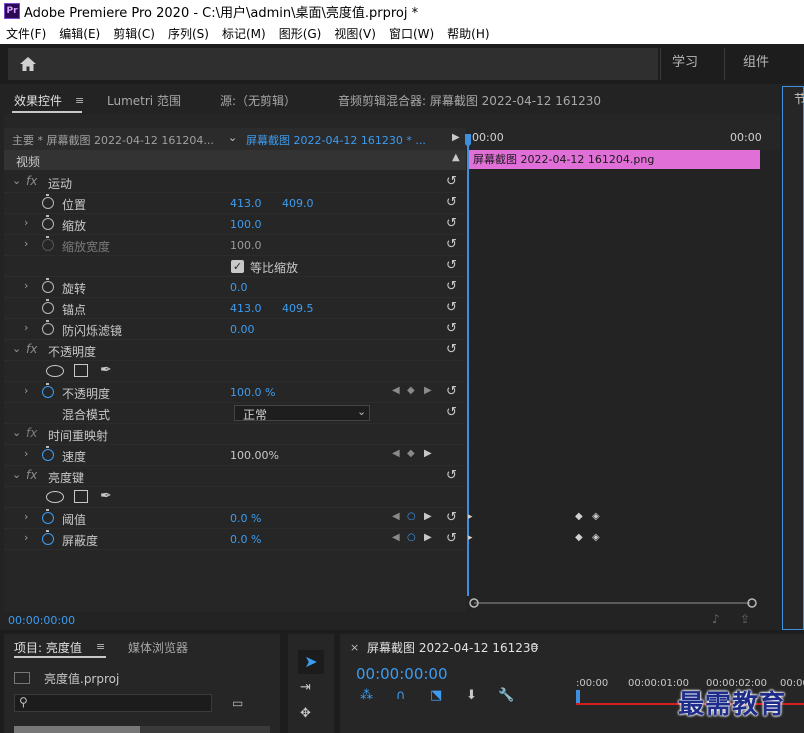  I want to click on ellipse-mask-icon, so click(55, 371).